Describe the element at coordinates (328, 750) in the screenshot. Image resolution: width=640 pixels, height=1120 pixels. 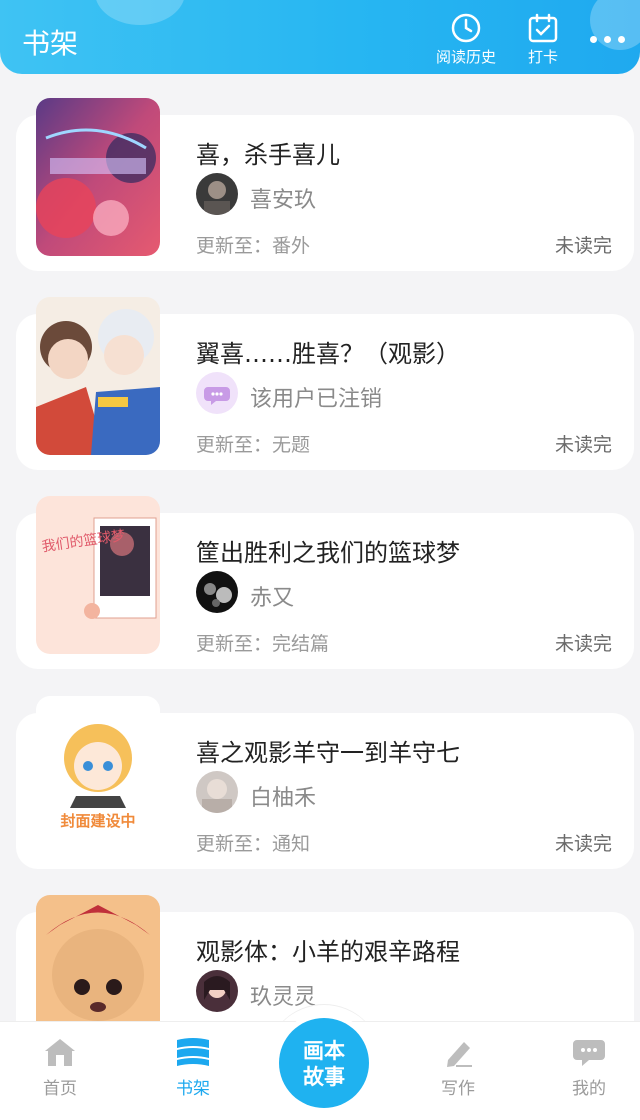
I see `book-title: 喜之观影羊守一到羊守七` at that location.